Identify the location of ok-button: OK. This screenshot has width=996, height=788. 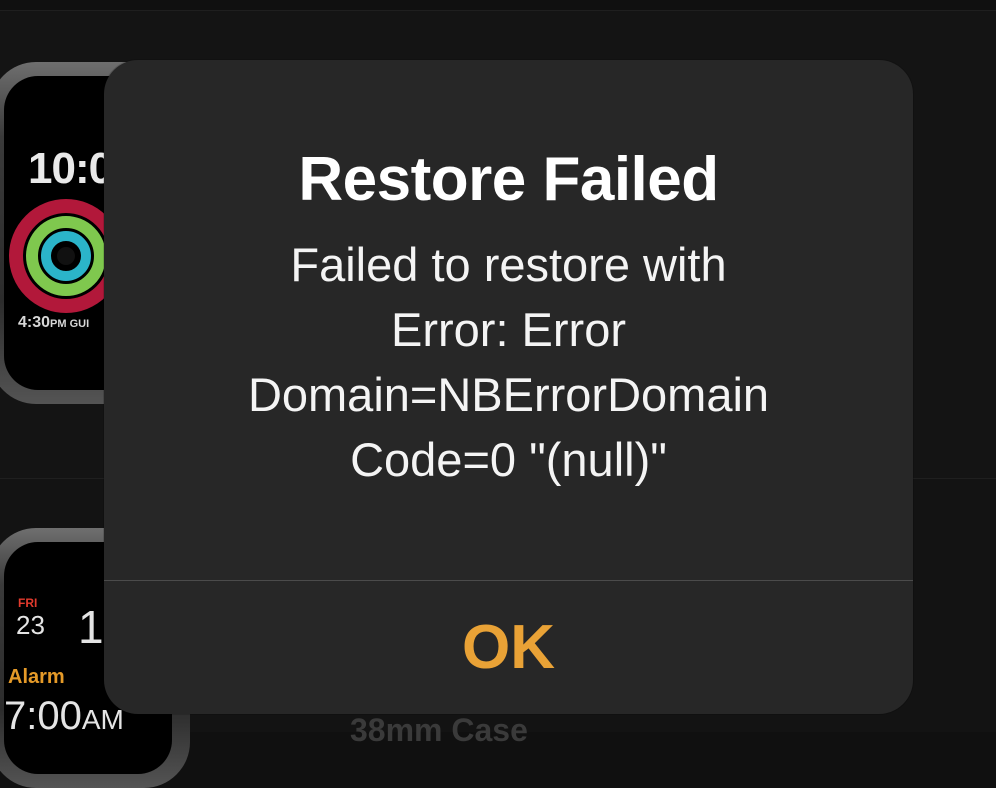
(508, 647).